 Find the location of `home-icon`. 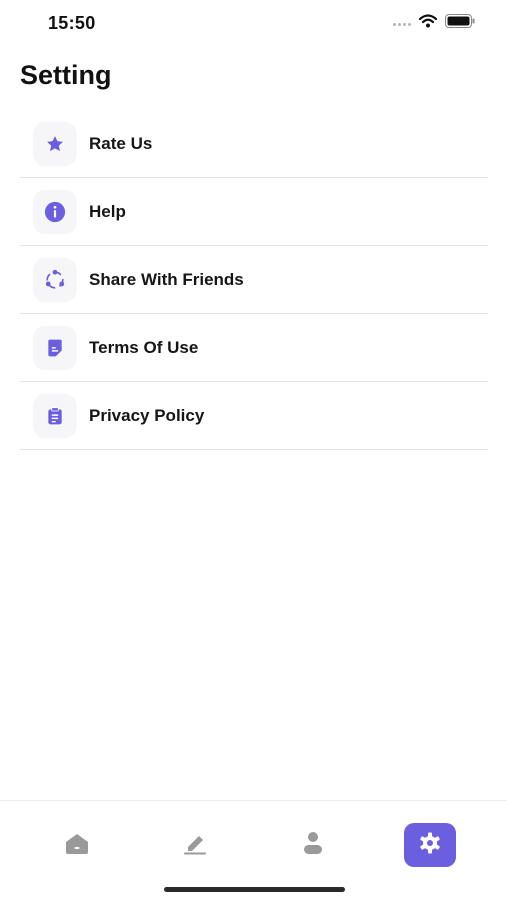

home-icon is located at coordinates (77, 845).